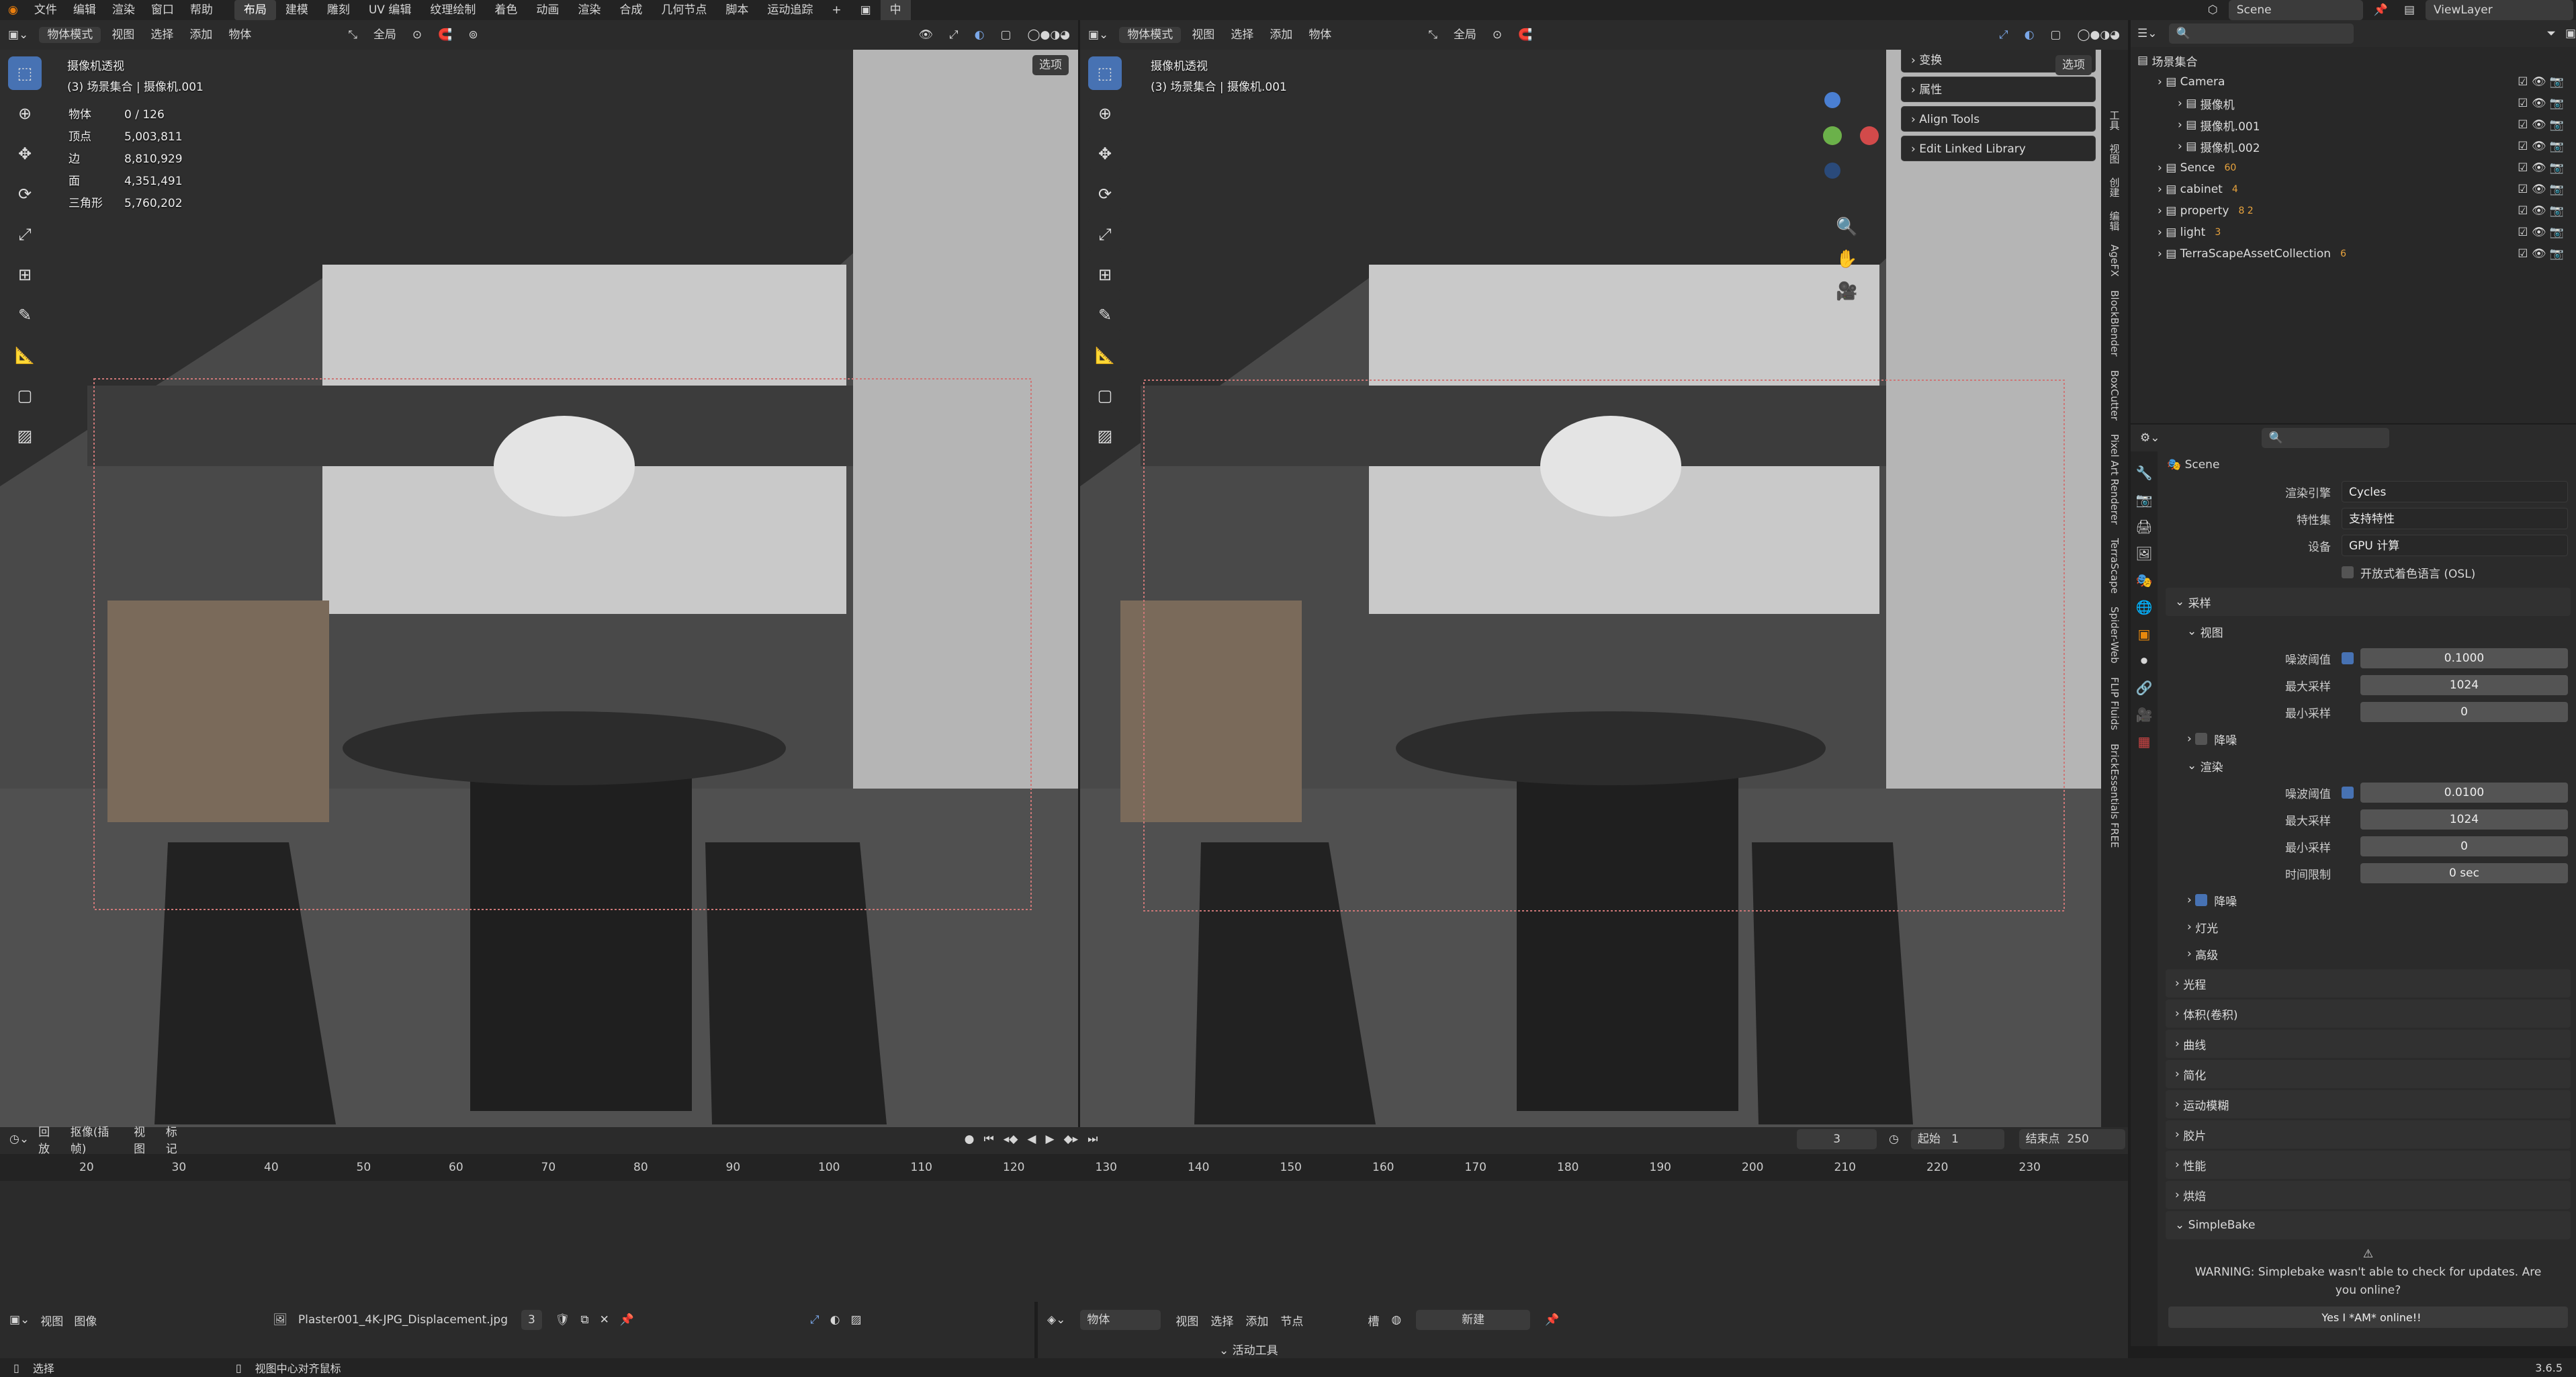  I want to click on scene-tab-icon: 🎭, so click(2145, 580).